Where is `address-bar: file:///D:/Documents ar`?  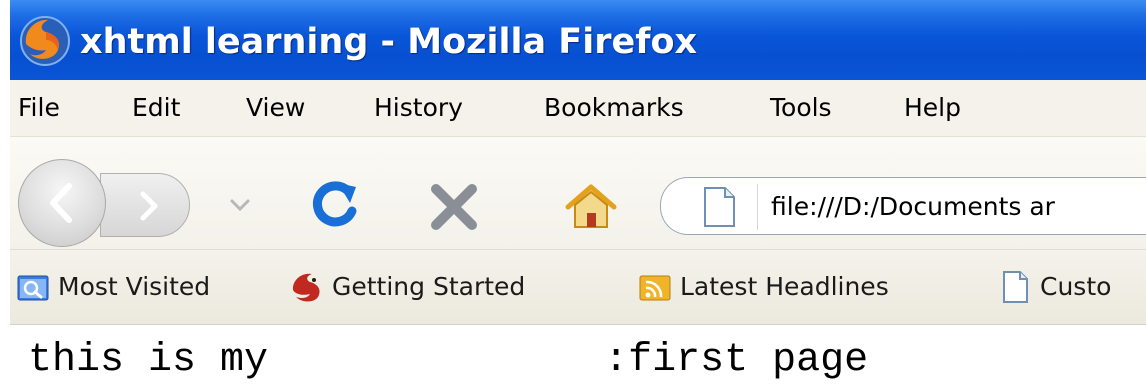
address-bar: file:///D:/Documents ar is located at coordinates (903, 206).